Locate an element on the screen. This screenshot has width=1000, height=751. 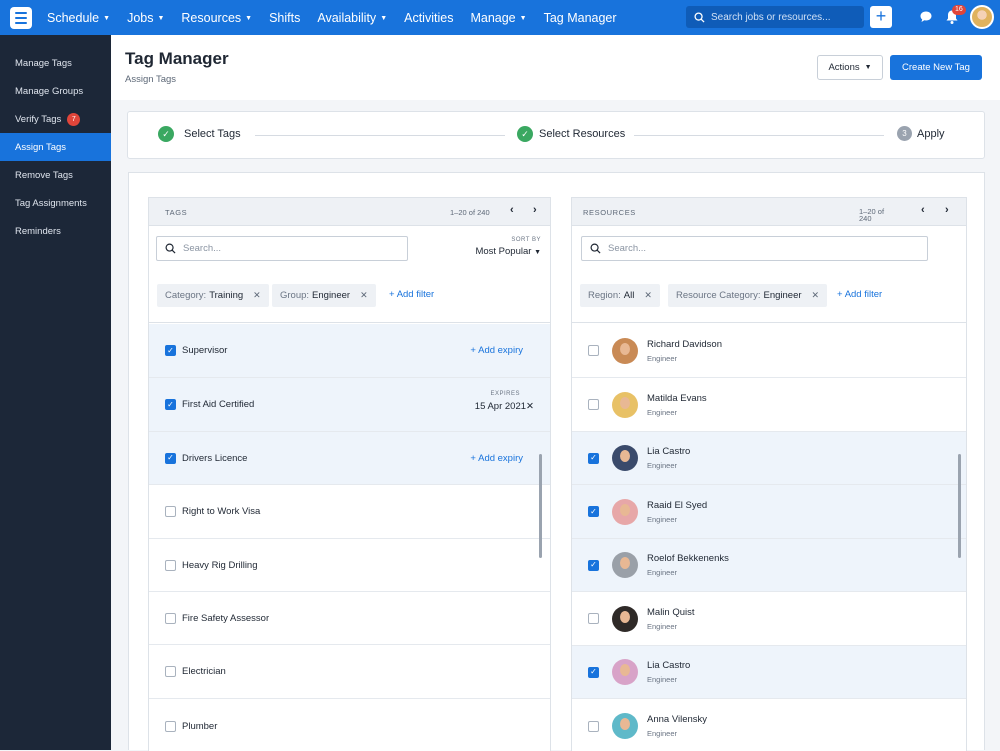
add-new-button: + is located at coordinates (881, 17).